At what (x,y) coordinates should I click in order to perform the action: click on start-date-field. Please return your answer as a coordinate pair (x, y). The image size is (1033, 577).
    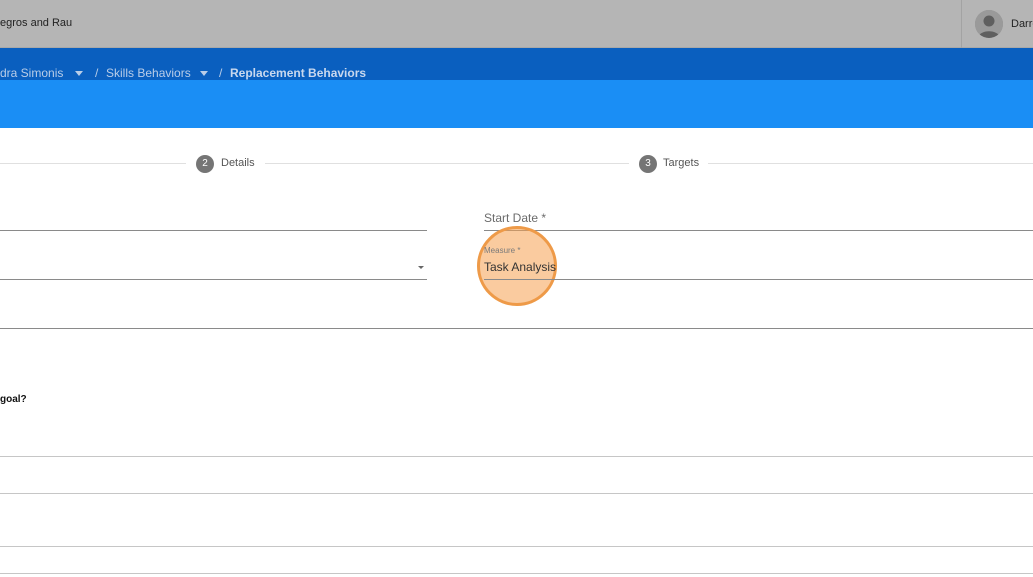
    Looking at the image, I should click on (758, 230).